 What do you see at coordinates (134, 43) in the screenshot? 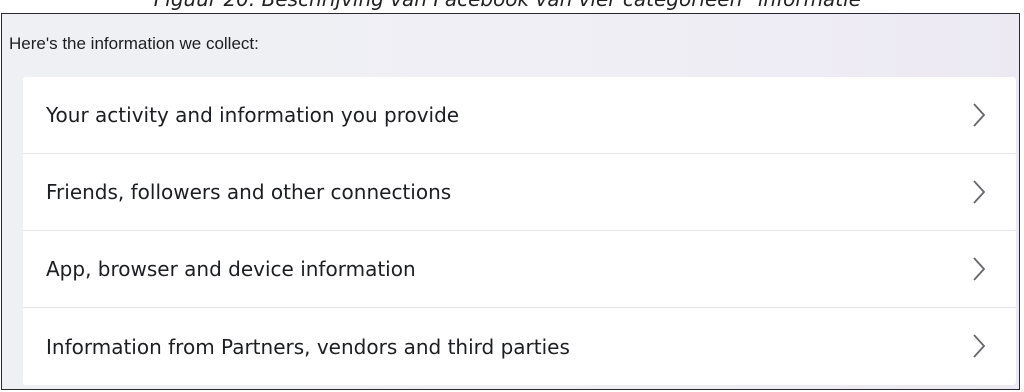
I see `intro-text: Here's the information we collect:` at bounding box center [134, 43].